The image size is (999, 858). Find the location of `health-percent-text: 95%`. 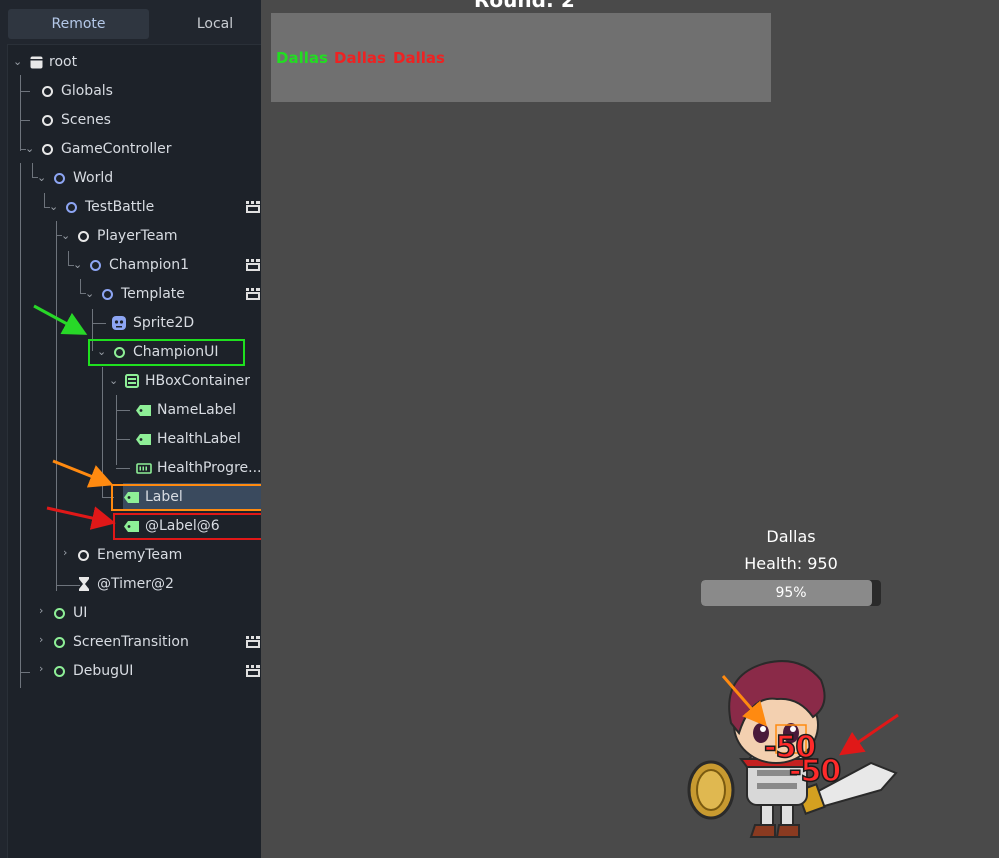

health-percent-text: 95% is located at coordinates (791, 593).